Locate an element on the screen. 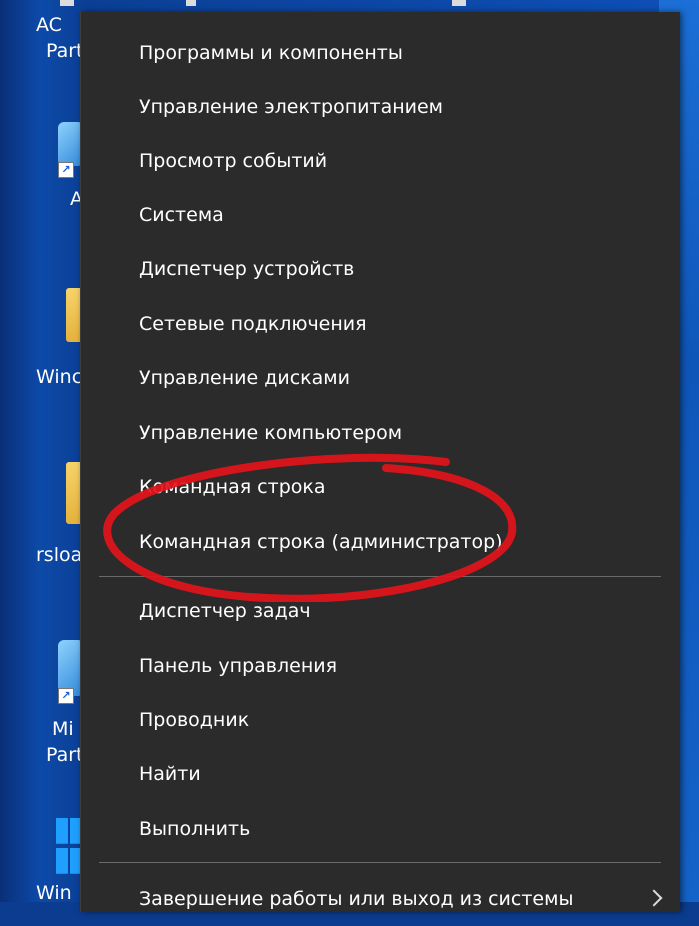 Image resolution: width=699 pixels, height=926 pixels. menu-item-system: Система is located at coordinates (380, 215).